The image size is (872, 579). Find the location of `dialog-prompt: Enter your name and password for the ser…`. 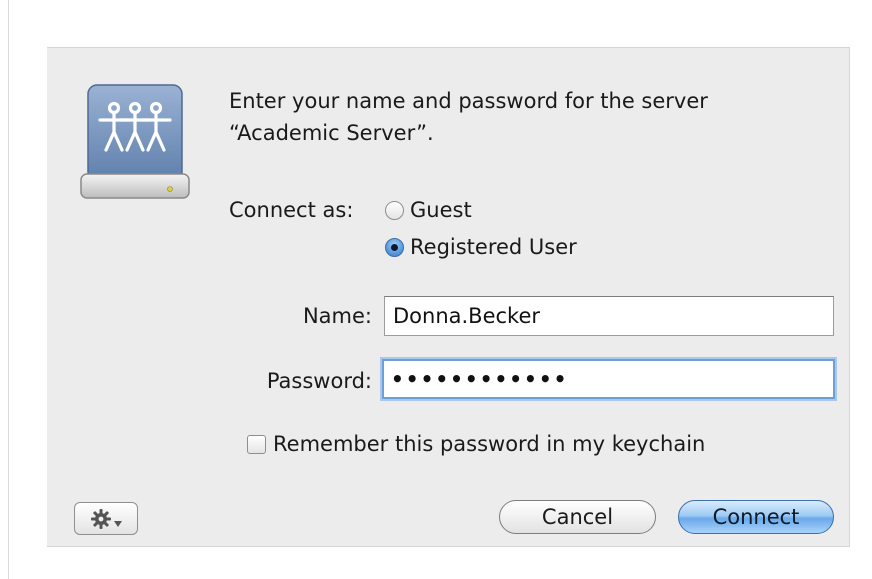

dialog-prompt: Enter your name and password for the ser… is located at coordinates (529, 117).